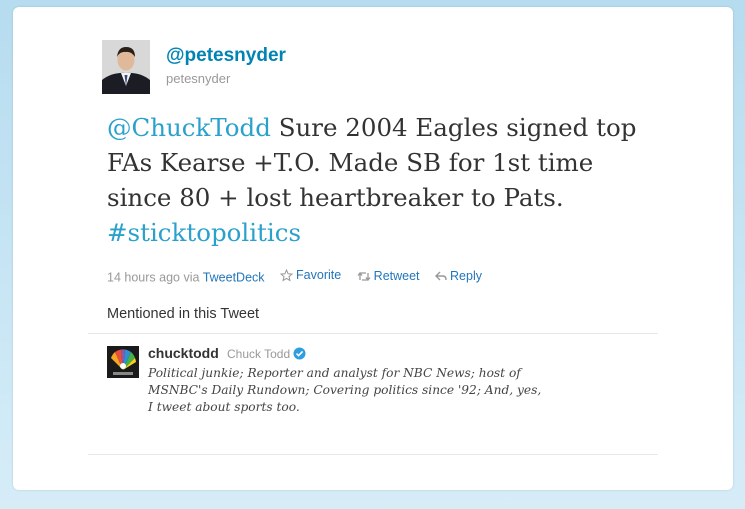 The image size is (745, 509). What do you see at coordinates (441, 275) in the screenshot?
I see `reply-arrow-icon` at bounding box center [441, 275].